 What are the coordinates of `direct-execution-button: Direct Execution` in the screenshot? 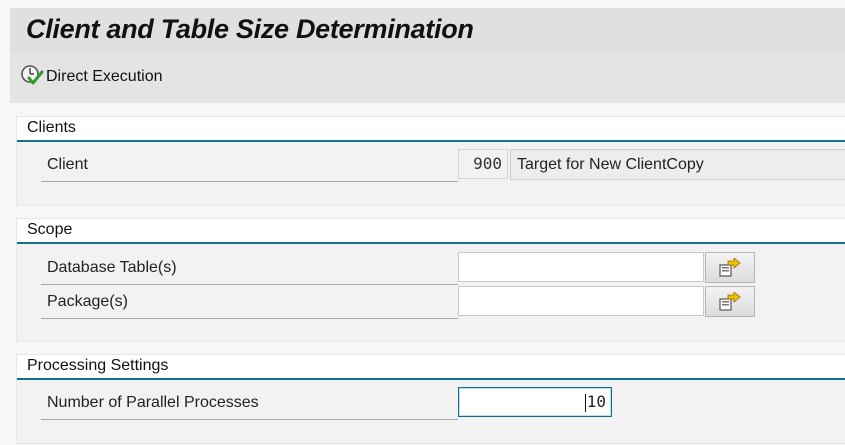 It's located at (91, 77).